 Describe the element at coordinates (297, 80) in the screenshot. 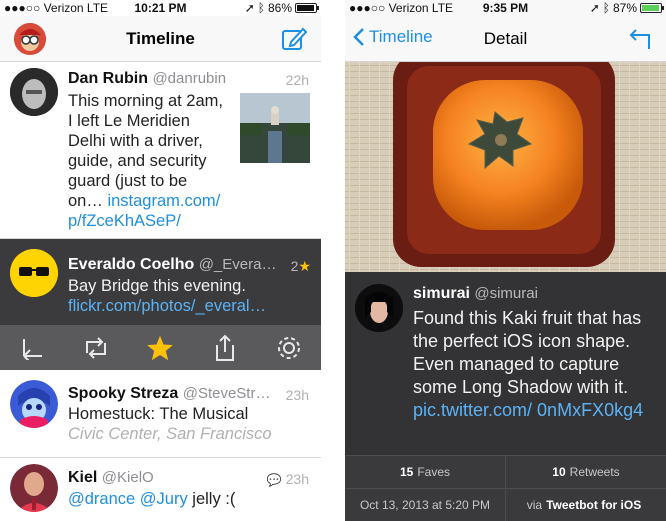

I see `tweet-age: 22h` at that location.